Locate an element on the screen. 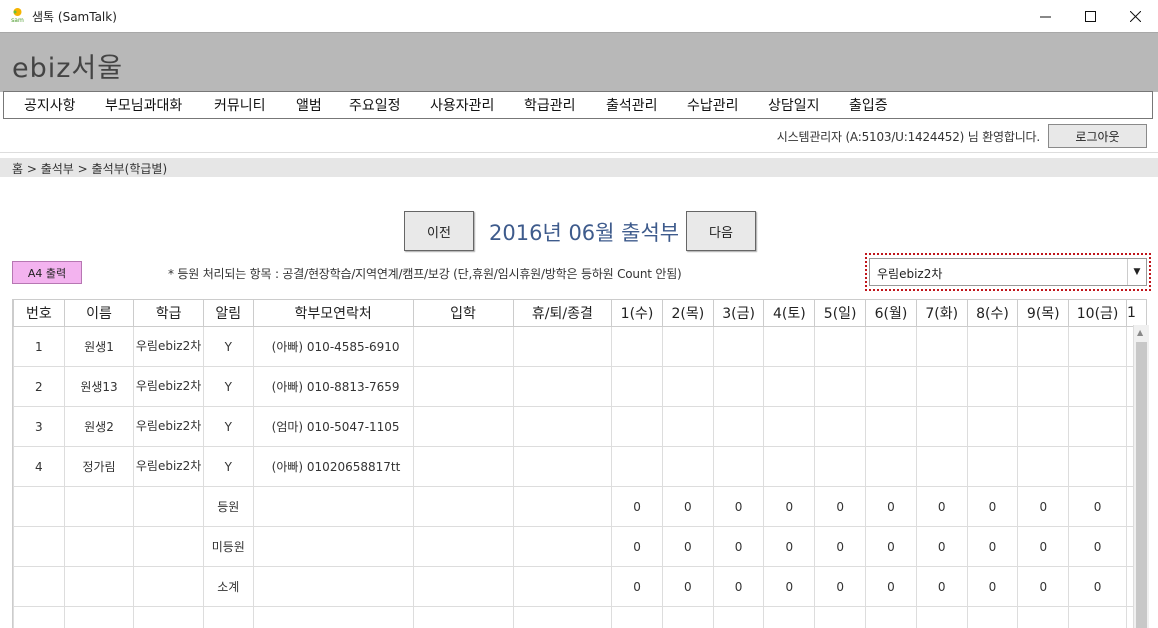 This screenshot has height=628, width=1158. column-header: 학부모연락처 is located at coordinates (333, 313).